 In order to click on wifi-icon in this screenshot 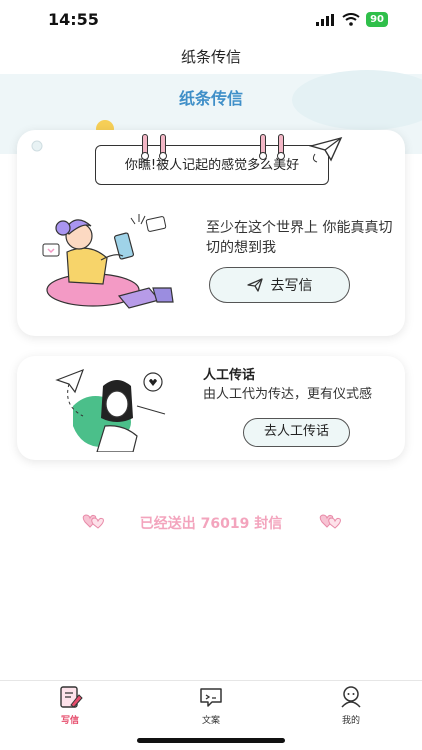, I will do `click(351, 19)`.